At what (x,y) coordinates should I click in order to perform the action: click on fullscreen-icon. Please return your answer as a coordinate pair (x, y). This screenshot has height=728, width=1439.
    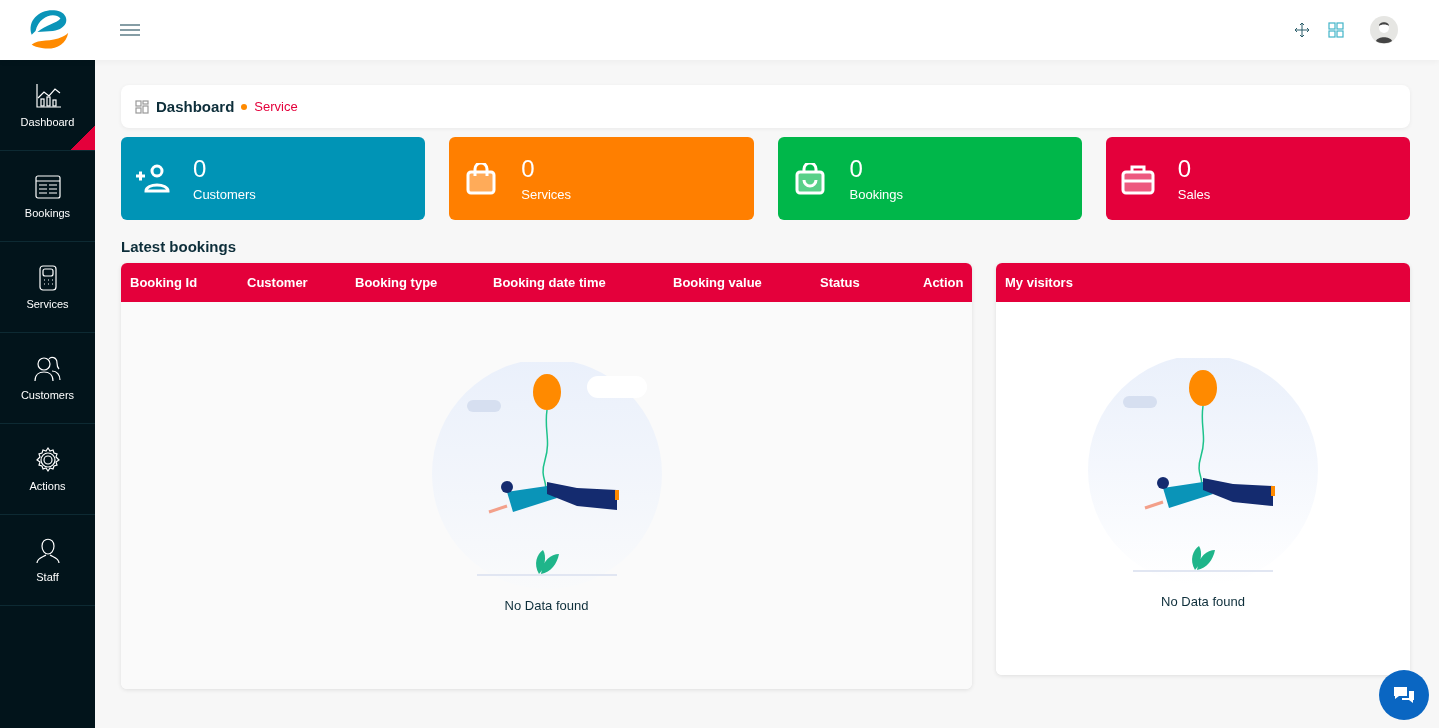
    Looking at the image, I should click on (1302, 30).